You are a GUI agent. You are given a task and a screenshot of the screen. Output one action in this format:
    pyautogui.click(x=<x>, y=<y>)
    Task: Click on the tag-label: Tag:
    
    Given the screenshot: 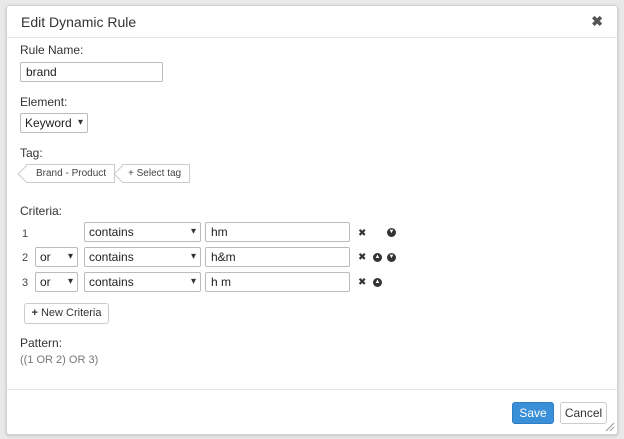 What is the action you would take?
    pyautogui.click(x=31, y=153)
    